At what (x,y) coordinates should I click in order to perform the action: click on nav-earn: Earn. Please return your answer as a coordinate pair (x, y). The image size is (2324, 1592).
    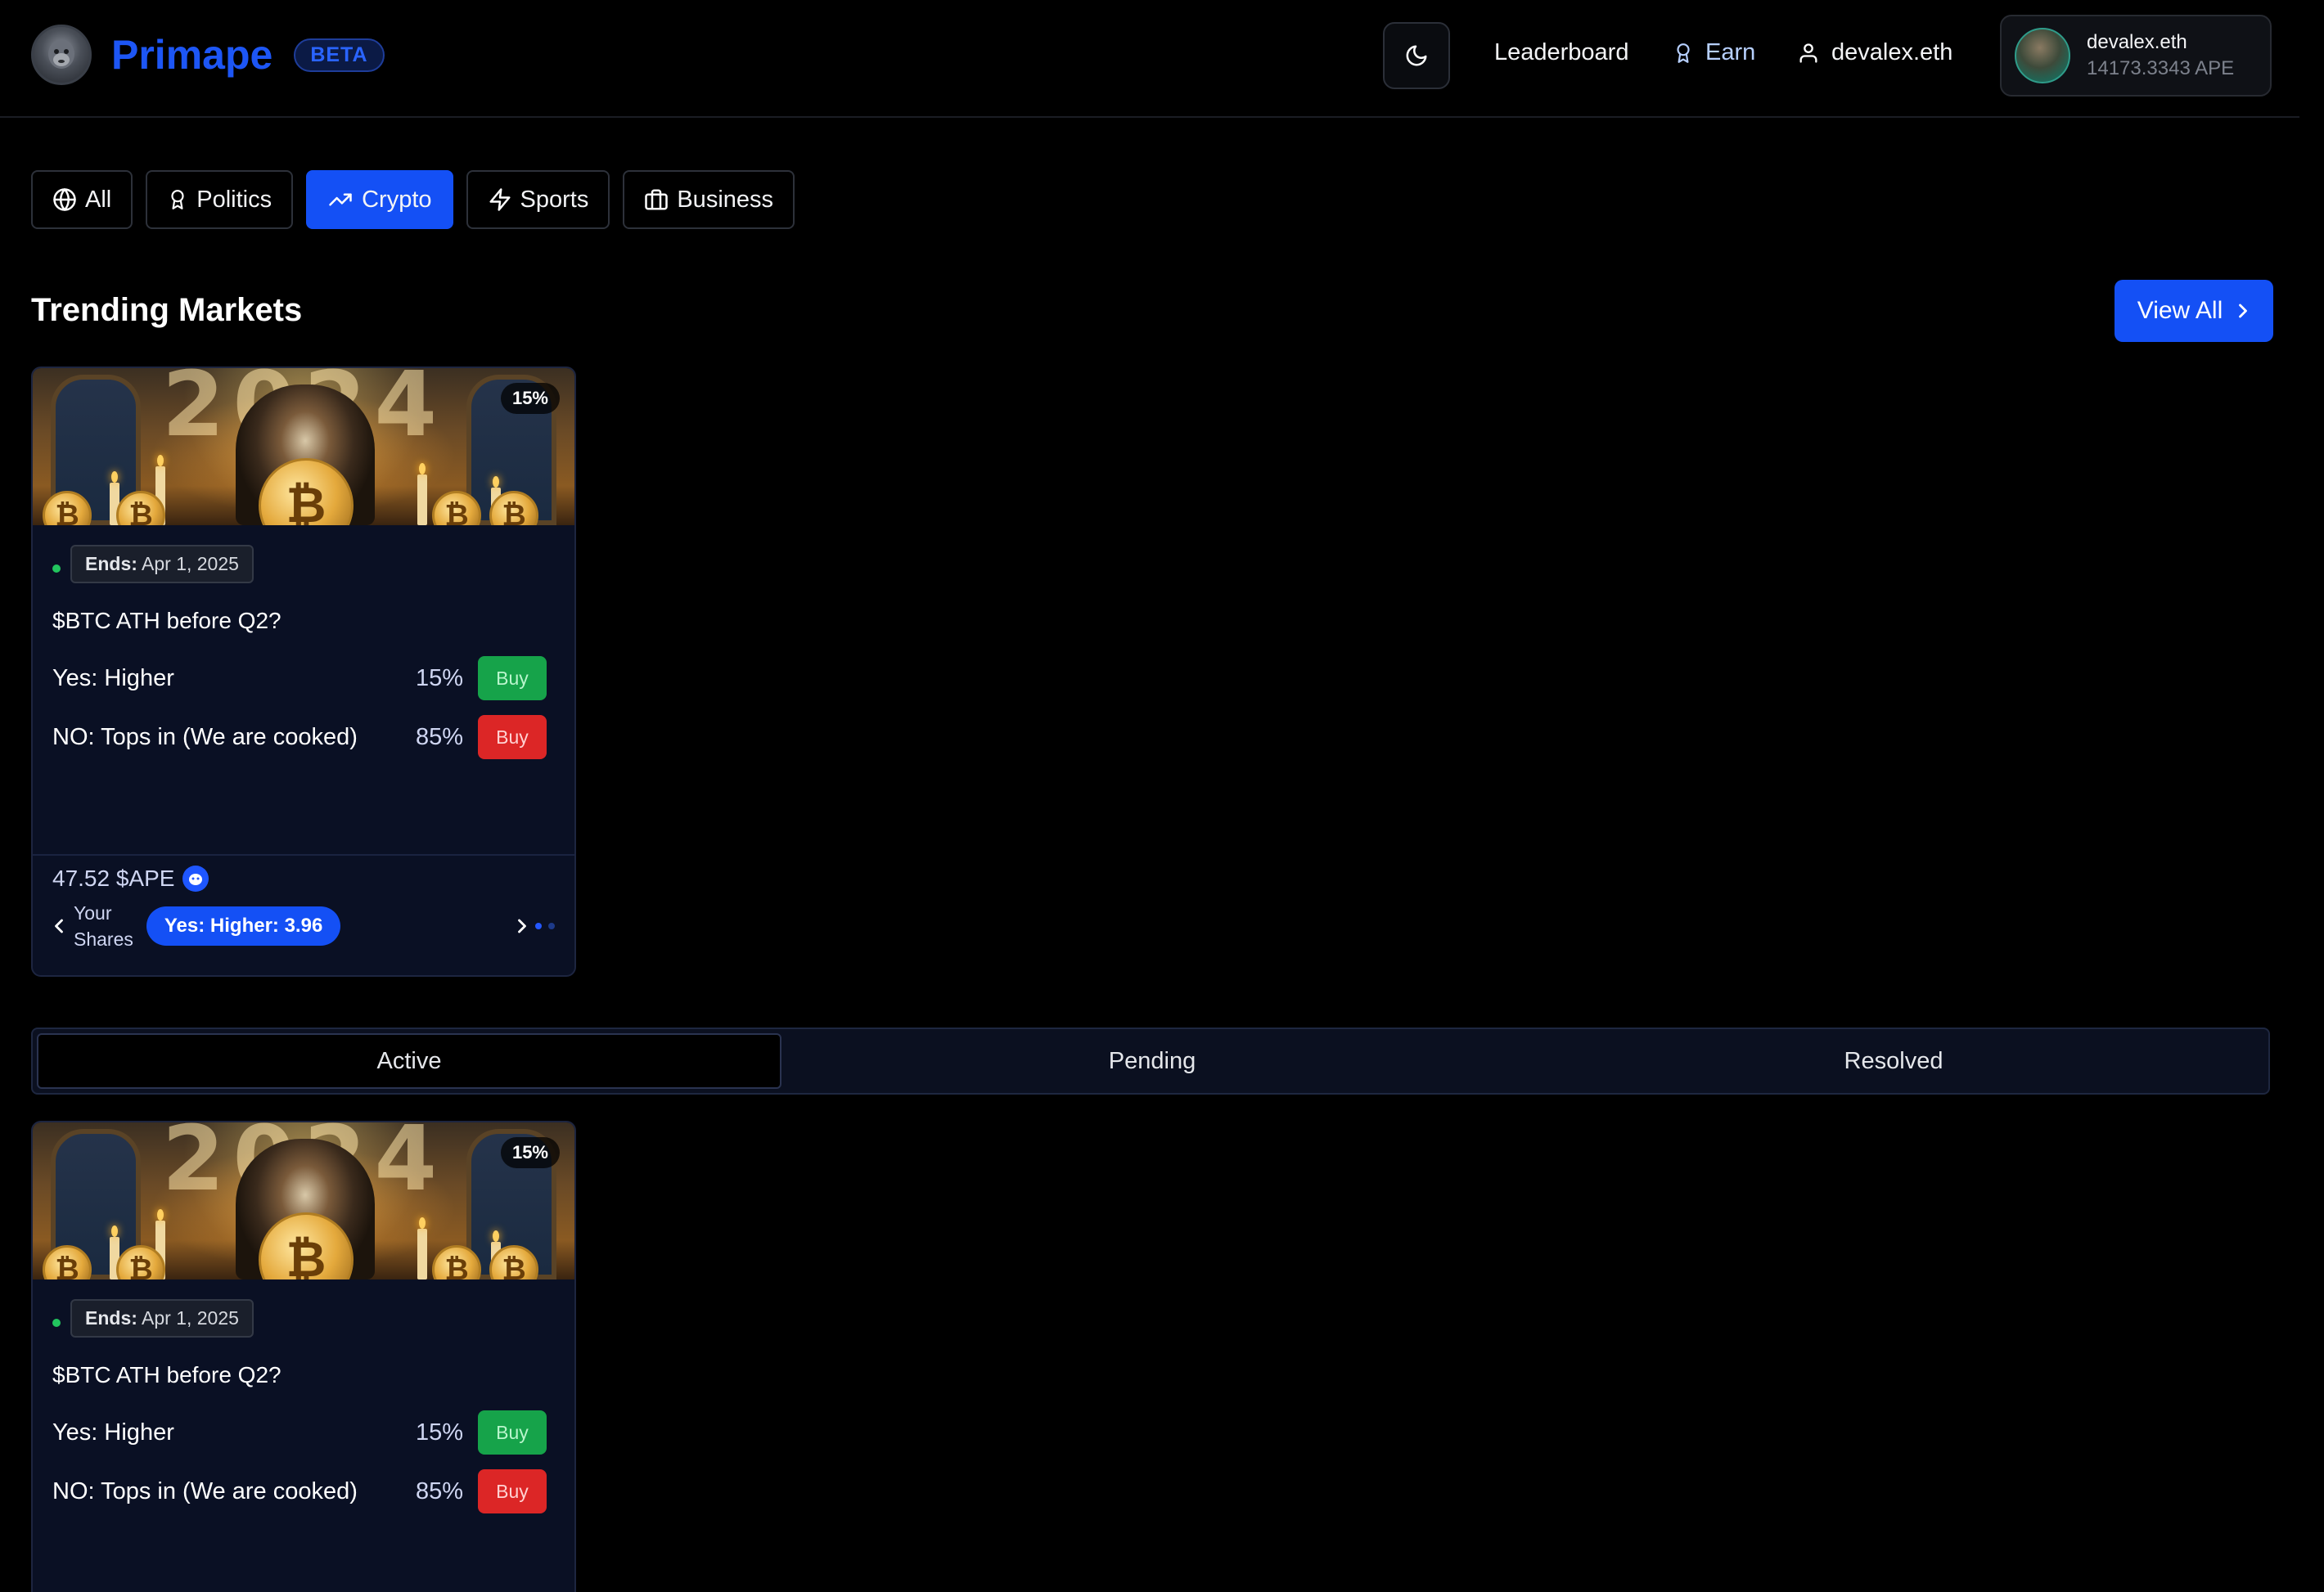
    Looking at the image, I should click on (1714, 52).